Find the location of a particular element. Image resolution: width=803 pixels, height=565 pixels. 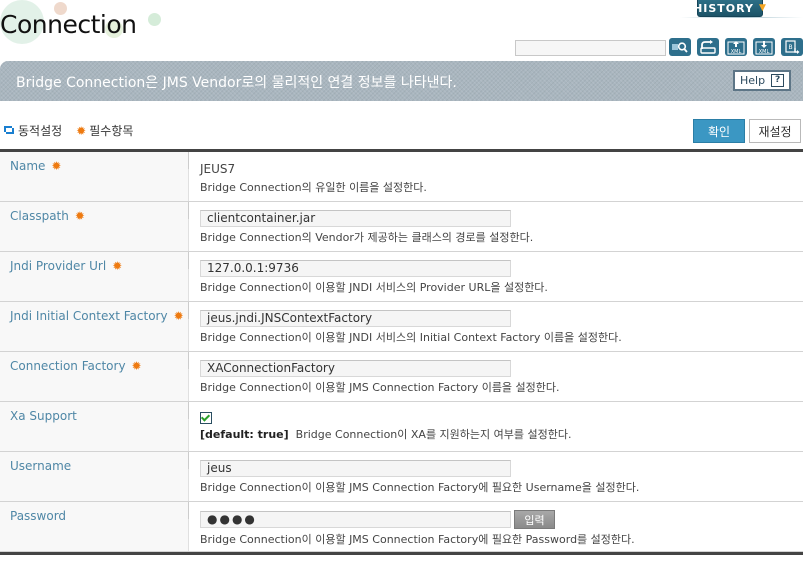

help-label: Help is located at coordinates (753, 80).